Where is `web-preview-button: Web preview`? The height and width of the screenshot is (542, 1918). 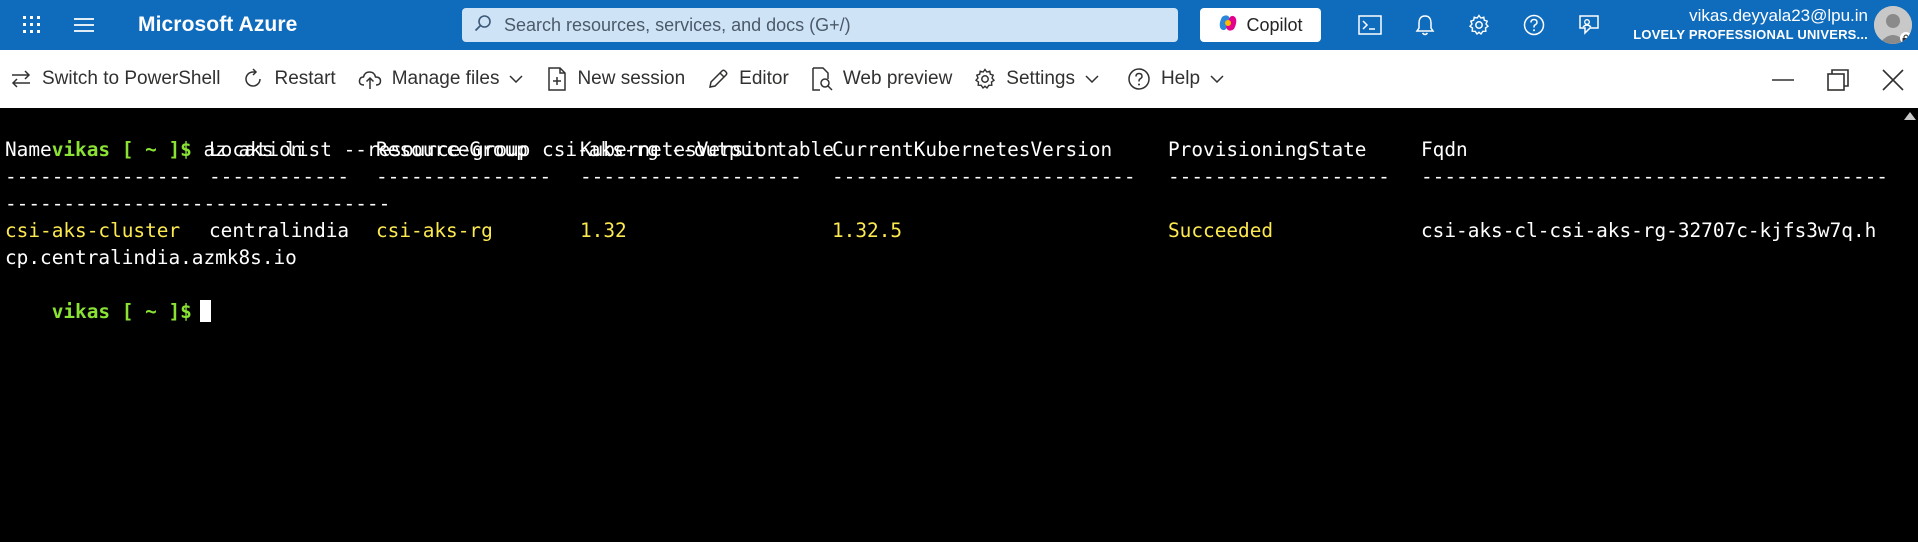 web-preview-button: Web preview is located at coordinates (881, 79).